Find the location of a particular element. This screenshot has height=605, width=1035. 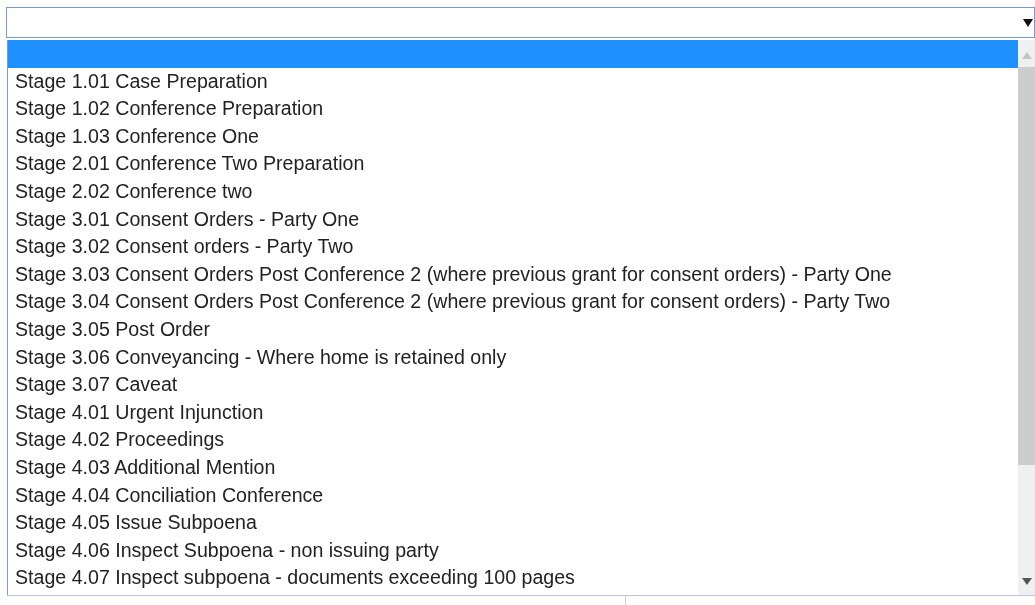

caret-icon is located at coordinates (1028, 22).